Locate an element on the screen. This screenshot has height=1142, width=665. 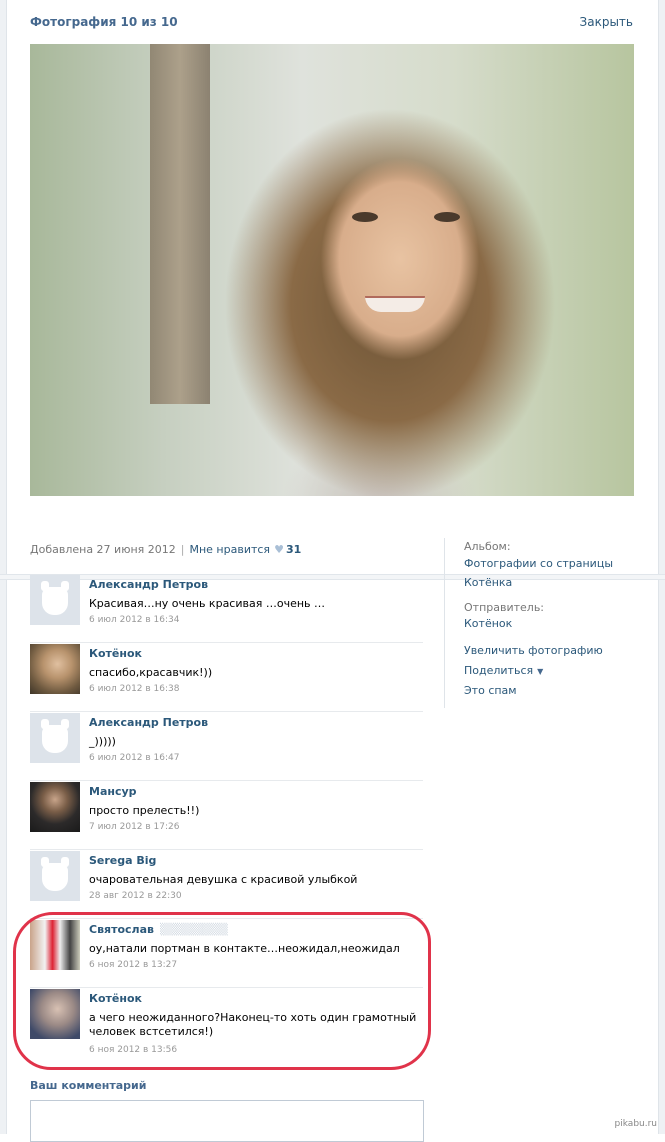
like-count: 31 is located at coordinates (293, 549).